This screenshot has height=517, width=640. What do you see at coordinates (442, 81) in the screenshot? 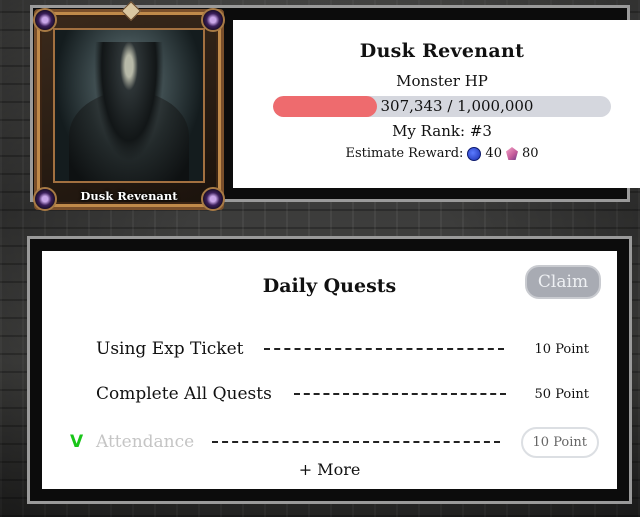
I see `hp-label: Monster HP` at bounding box center [442, 81].